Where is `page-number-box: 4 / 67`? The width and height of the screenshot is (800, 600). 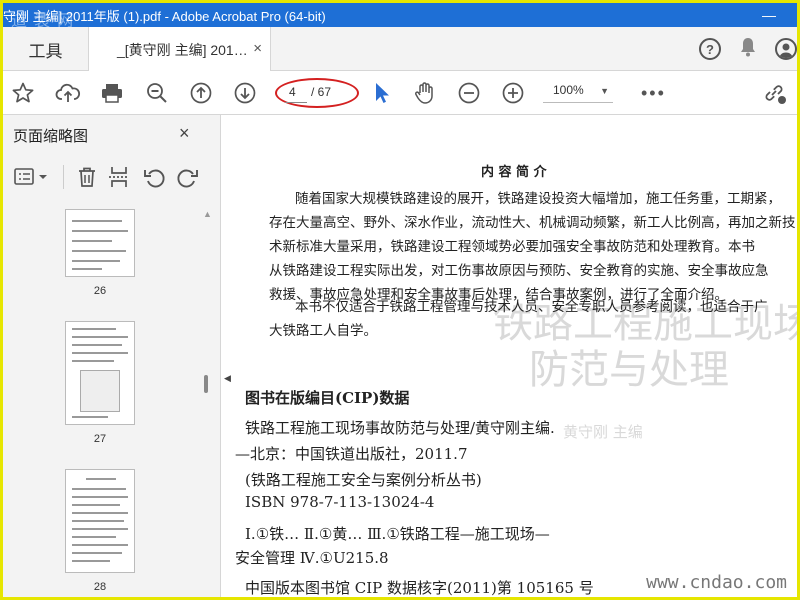 page-number-box: 4 / 67 is located at coordinates (317, 93).